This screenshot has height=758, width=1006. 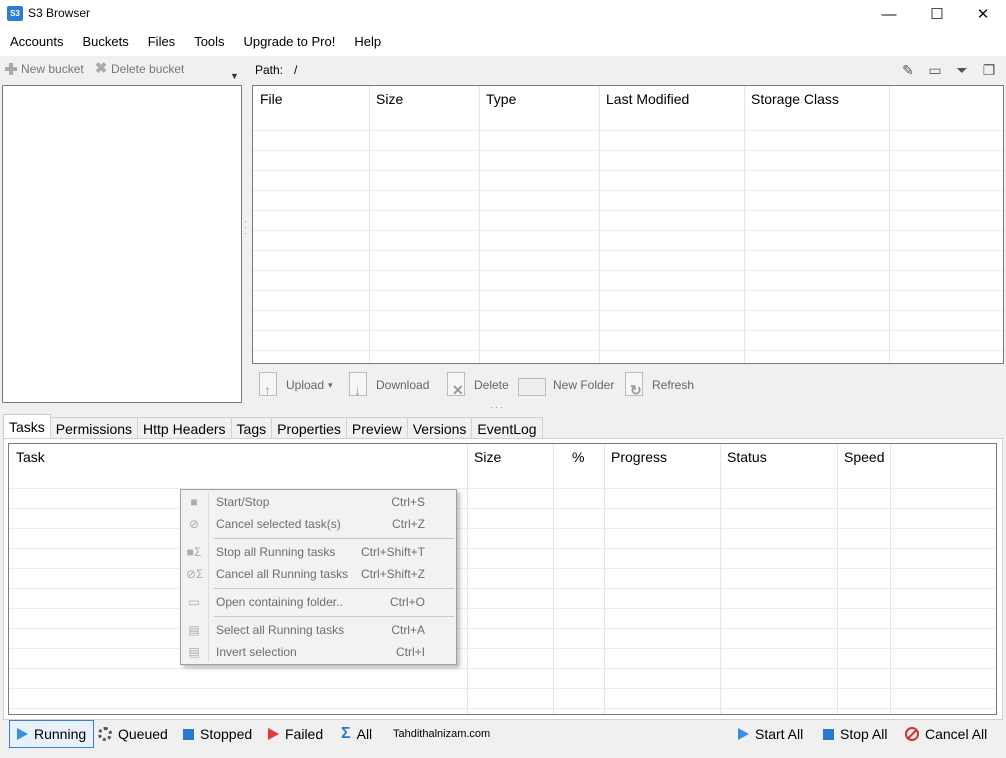 What do you see at coordinates (510, 456) in the screenshot?
I see `column-task-size: Size` at bounding box center [510, 456].